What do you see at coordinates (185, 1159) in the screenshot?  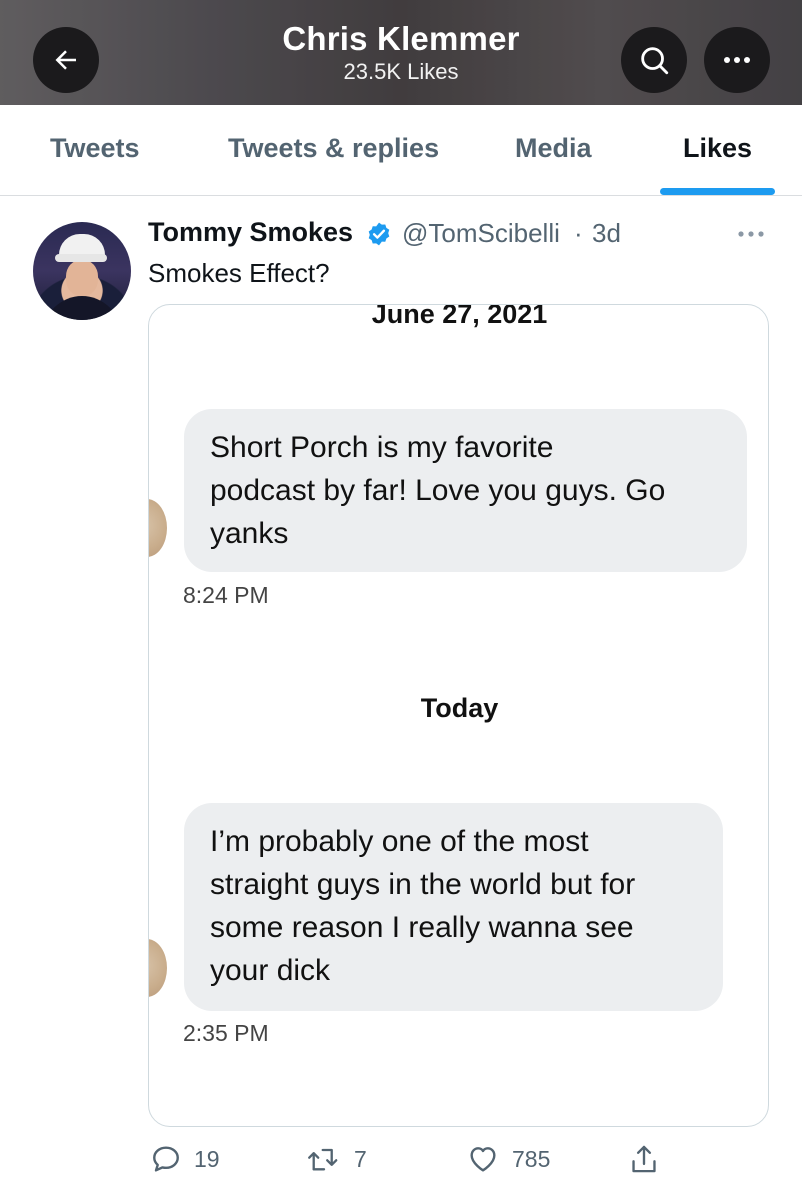 I see `reply-button: 19` at bounding box center [185, 1159].